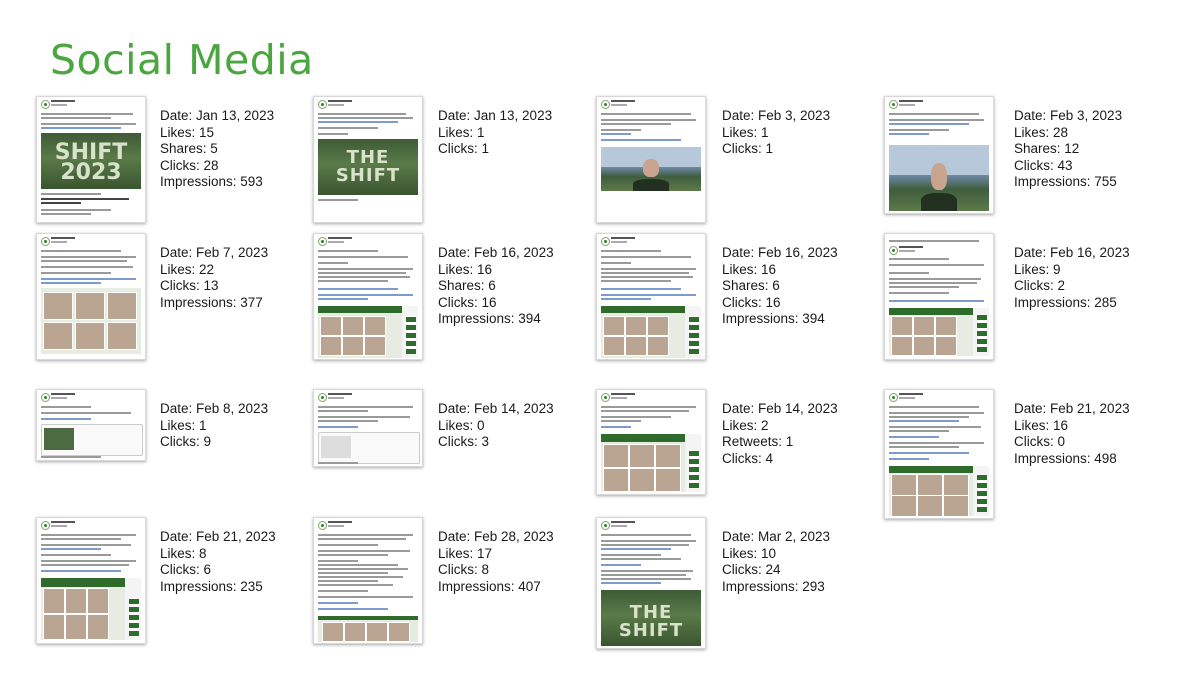  Describe the element at coordinates (214, 408) in the screenshot. I see `stat-line: Date: Feb 8, 2023` at that location.